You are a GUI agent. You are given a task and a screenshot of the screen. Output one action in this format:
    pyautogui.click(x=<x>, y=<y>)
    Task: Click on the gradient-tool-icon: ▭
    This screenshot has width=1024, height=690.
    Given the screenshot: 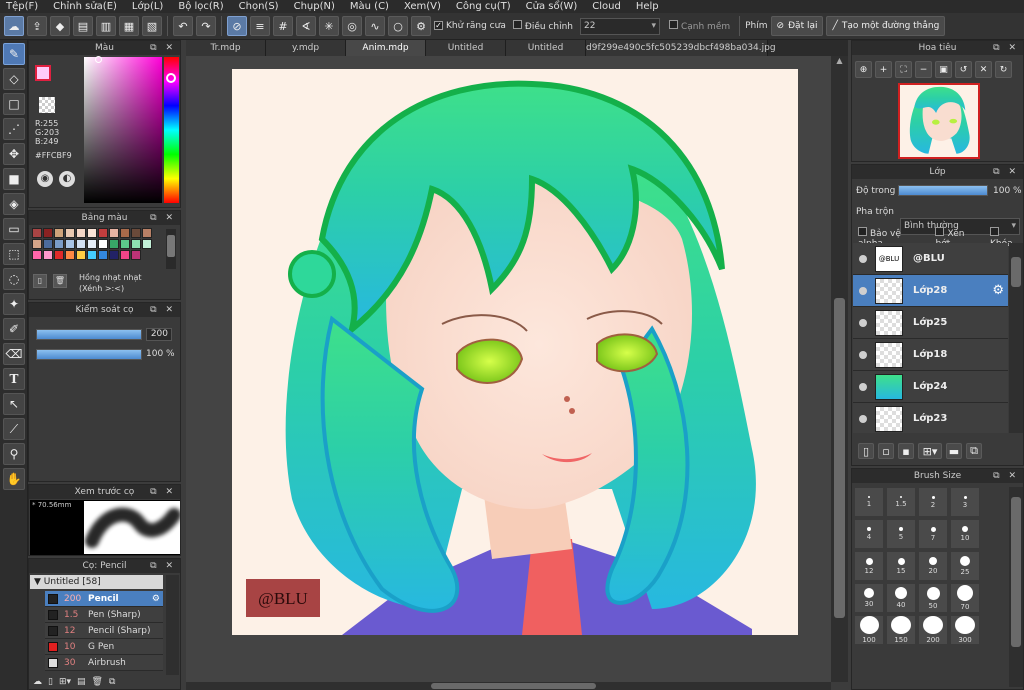 What is the action you would take?
    pyautogui.click(x=14, y=229)
    